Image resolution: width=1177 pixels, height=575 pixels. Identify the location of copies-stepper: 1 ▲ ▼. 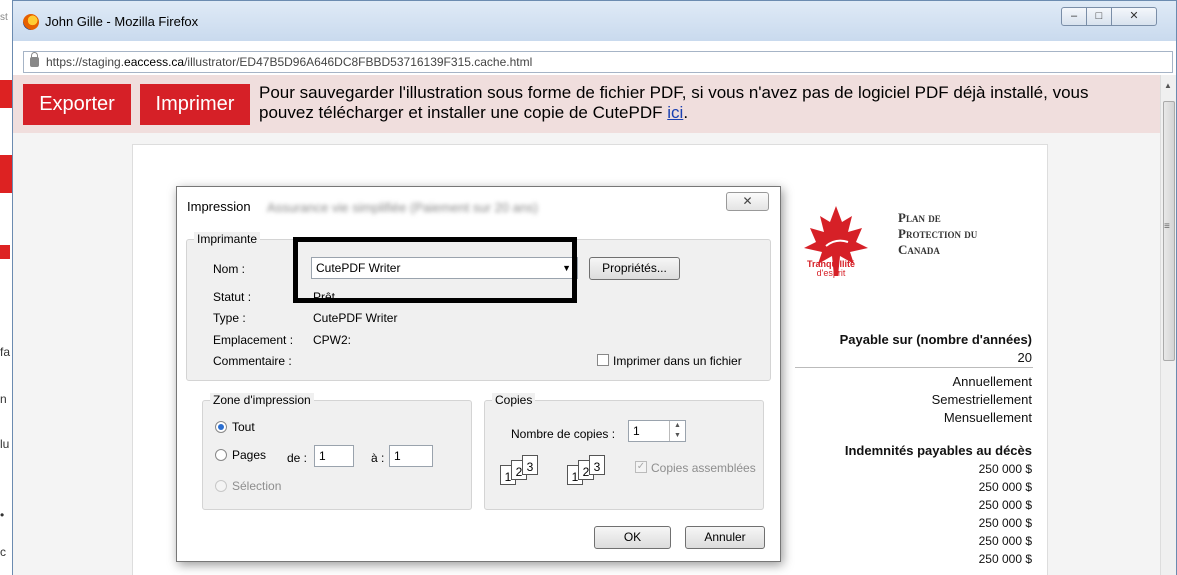
(657, 431).